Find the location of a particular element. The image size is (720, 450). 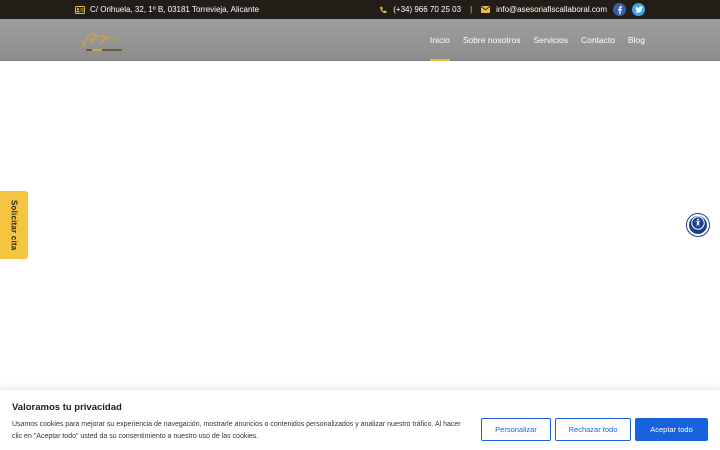

twitter-icon is located at coordinates (638, 9).